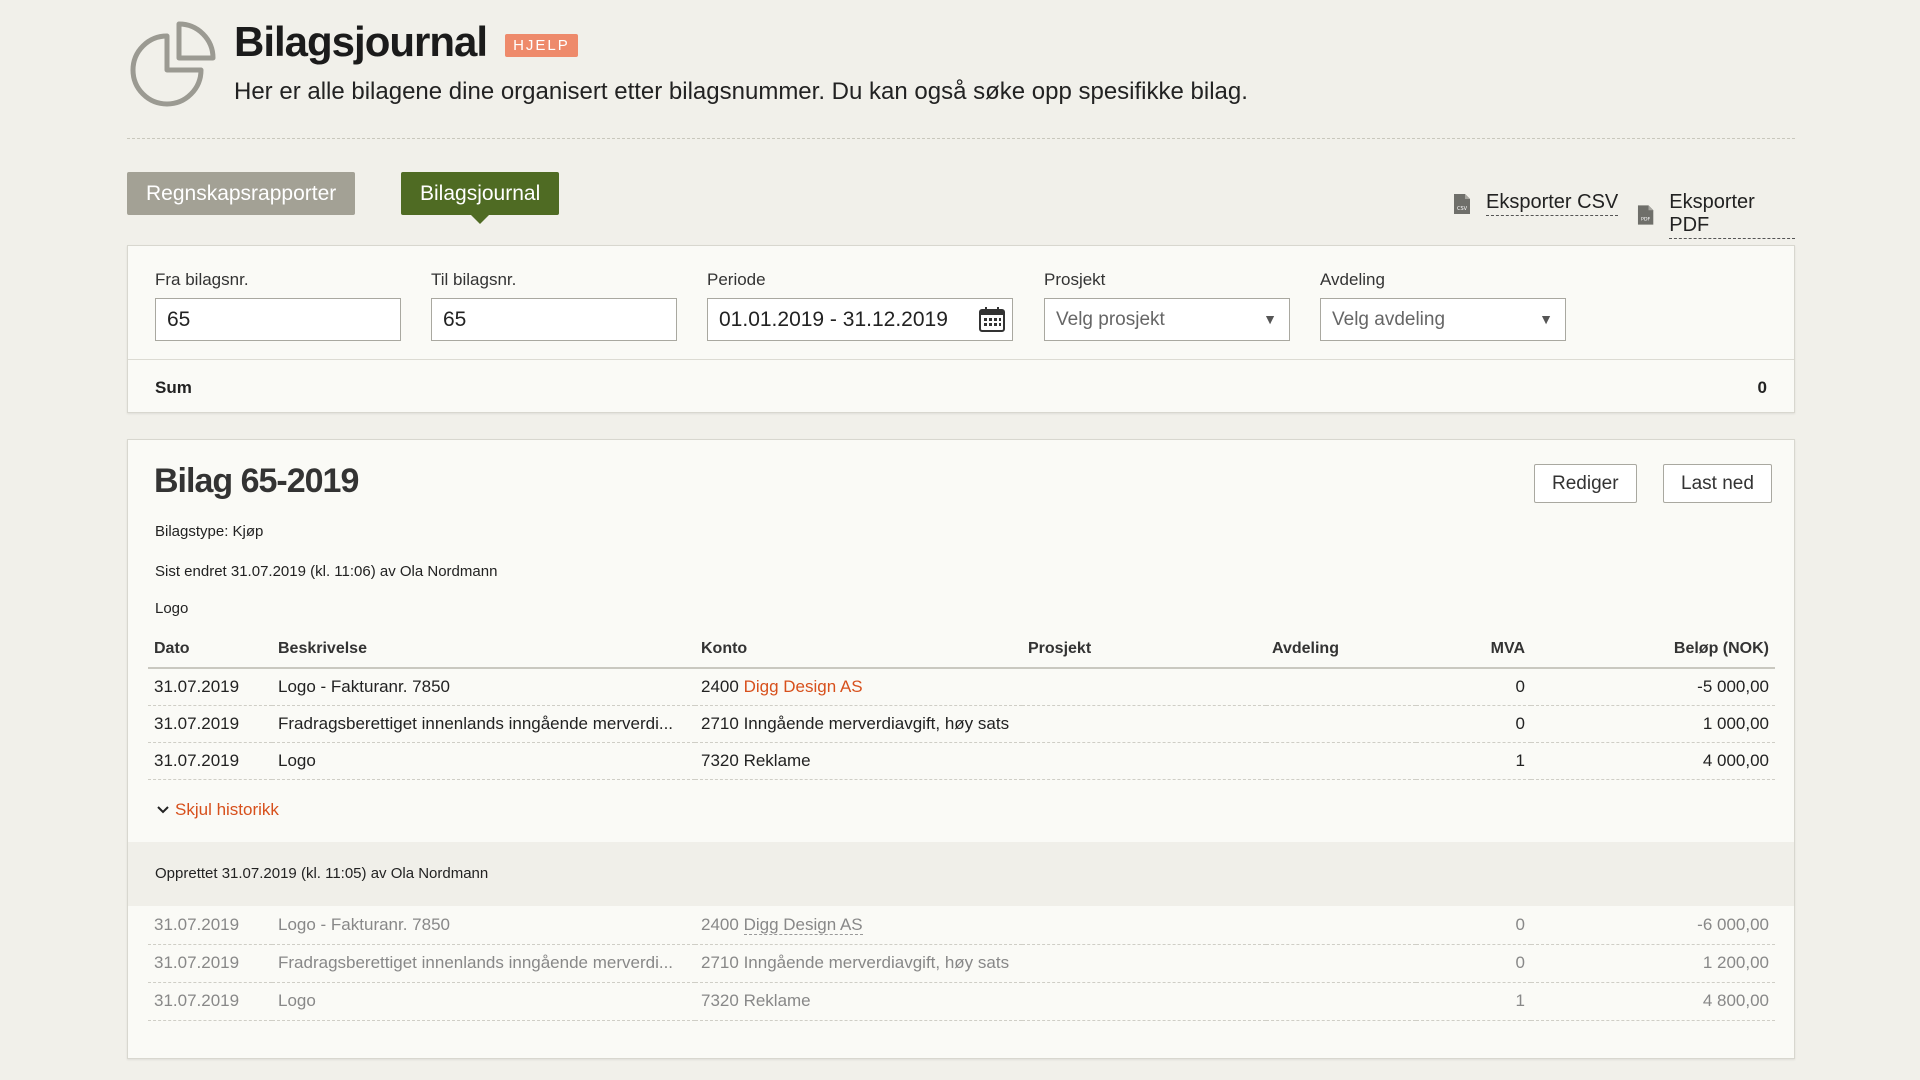  What do you see at coordinates (209, 531) in the screenshot?
I see `voucher-type: Bilagstype: Kjøp` at bounding box center [209, 531].